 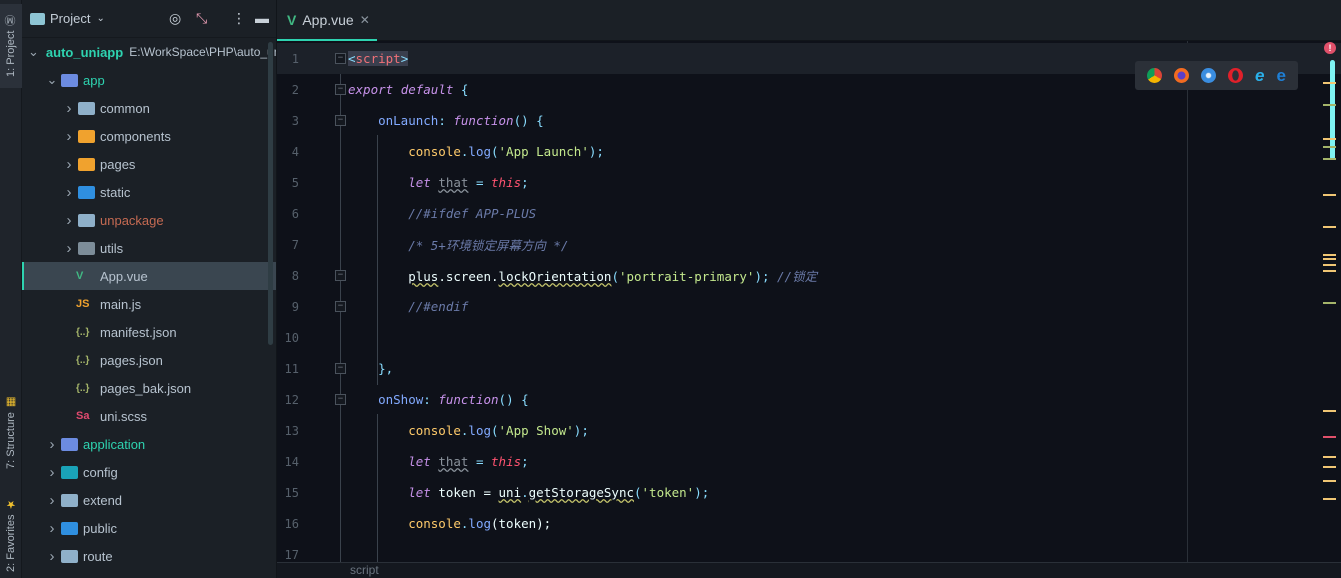 I want to click on code-token: },, so click(x=371, y=368).